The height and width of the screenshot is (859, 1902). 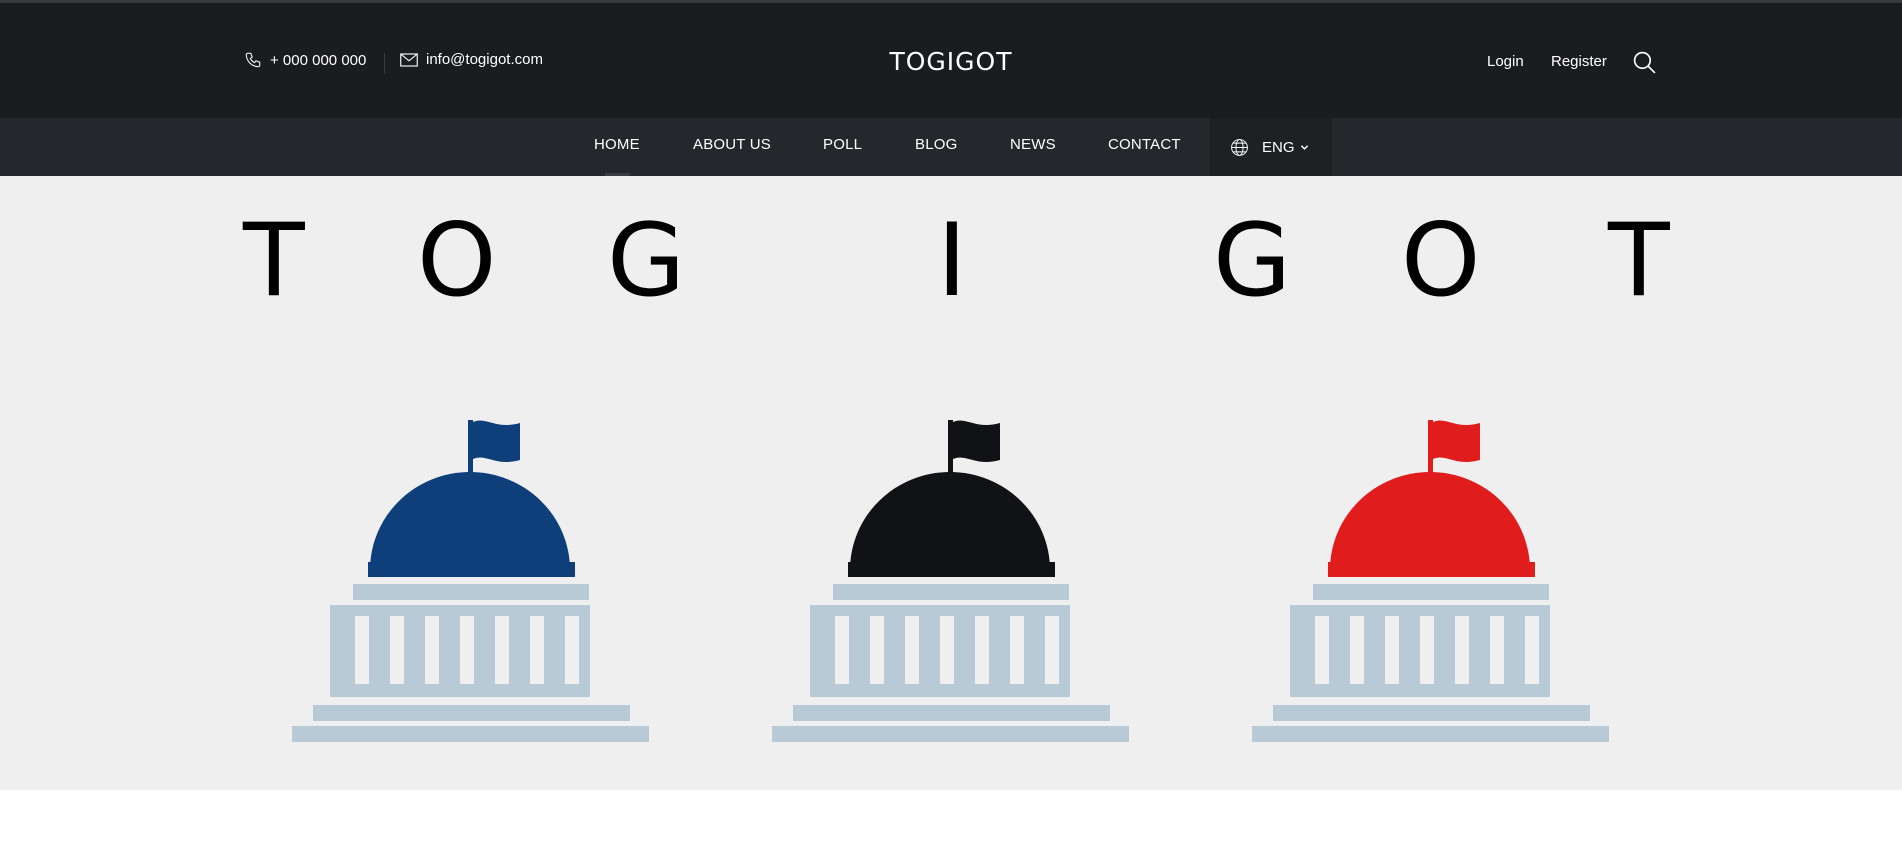 I want to click on nav-news: NEWS, so click(x=1033, y=144).